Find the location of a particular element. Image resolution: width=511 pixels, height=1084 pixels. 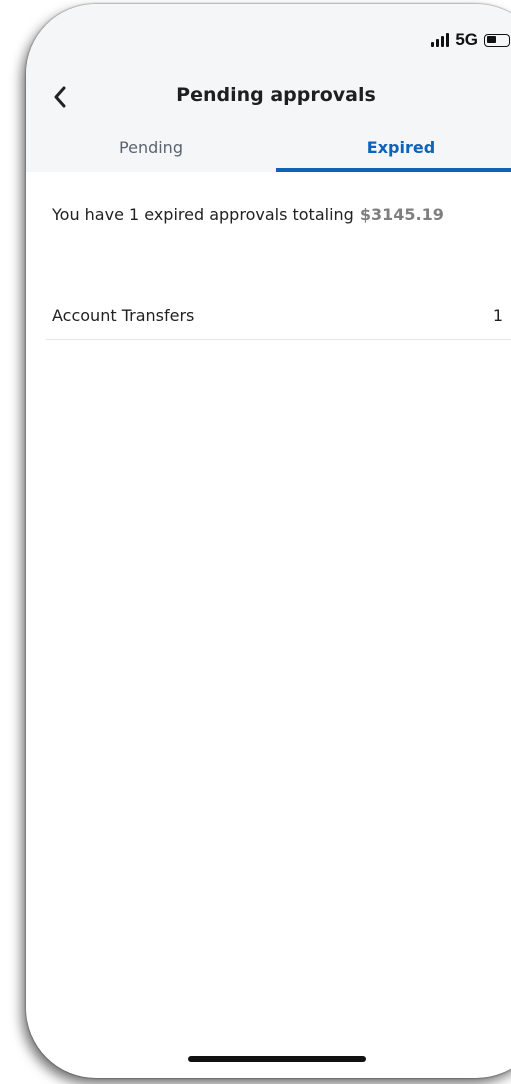

summary-amount: $3145.19 is located at coordinates (401, 214).